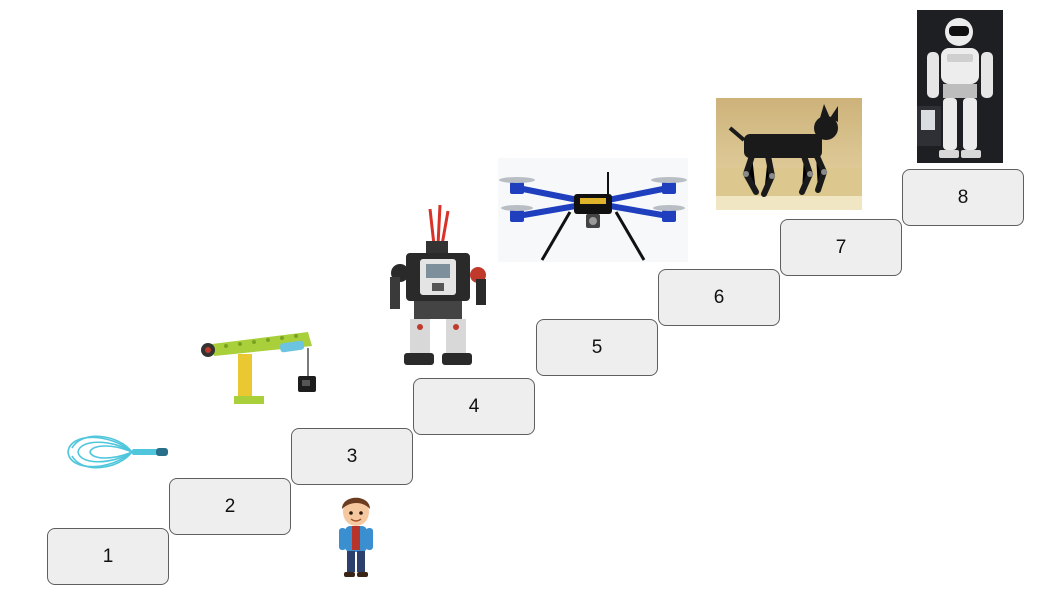 The height and width of the screenshot is (597, 1048). I want to click on step-8-label: 8, so click(963, 197).